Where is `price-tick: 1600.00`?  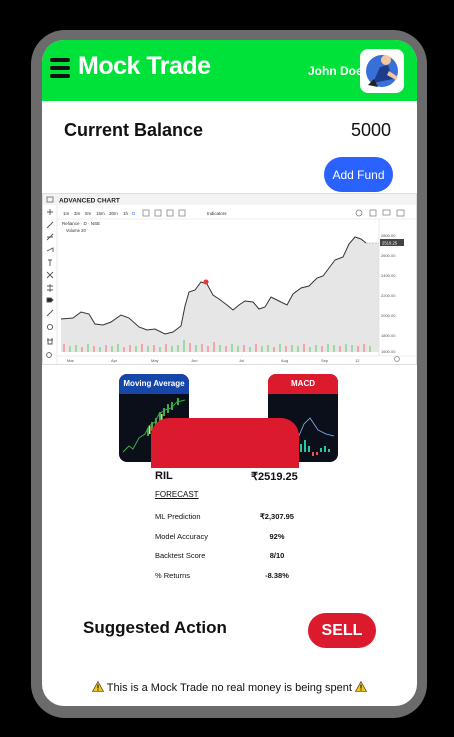 price-tick: 1600.00 is located at coordinates (388, 351).